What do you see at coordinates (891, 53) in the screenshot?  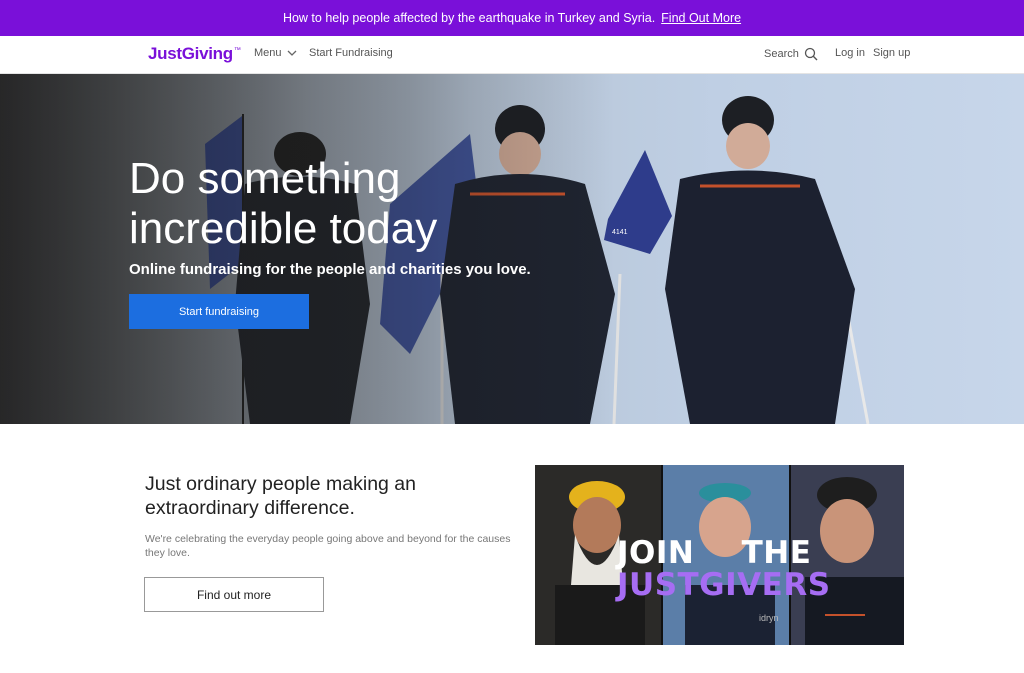 I see `signup-link: Sign up` at bounding box center [891, 53].